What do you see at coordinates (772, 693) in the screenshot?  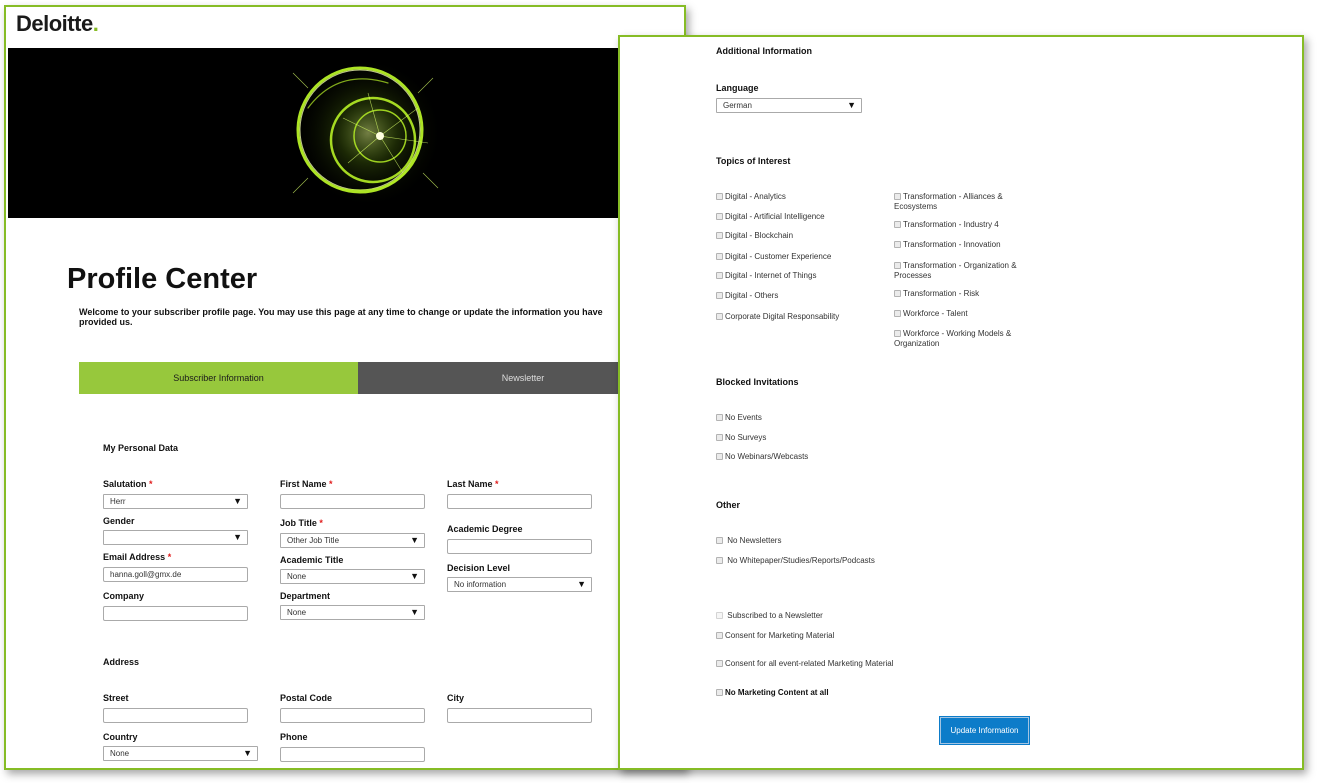 I see `no-marketing-checkbox-item: No Marketing Content at all` at bounding box center [772, 693].